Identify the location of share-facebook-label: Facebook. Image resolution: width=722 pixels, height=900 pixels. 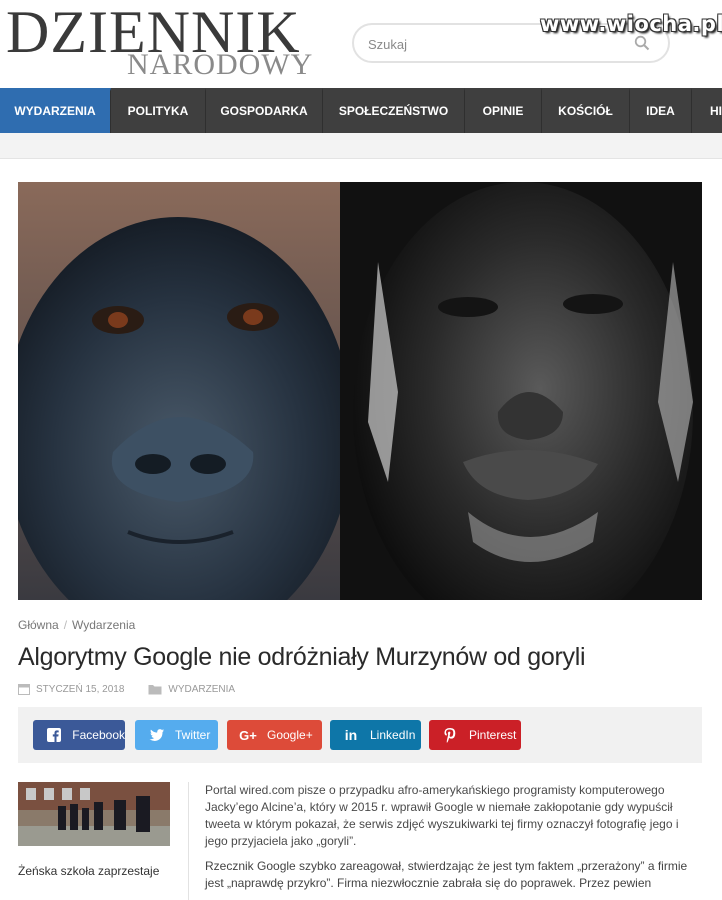
(98, 735).